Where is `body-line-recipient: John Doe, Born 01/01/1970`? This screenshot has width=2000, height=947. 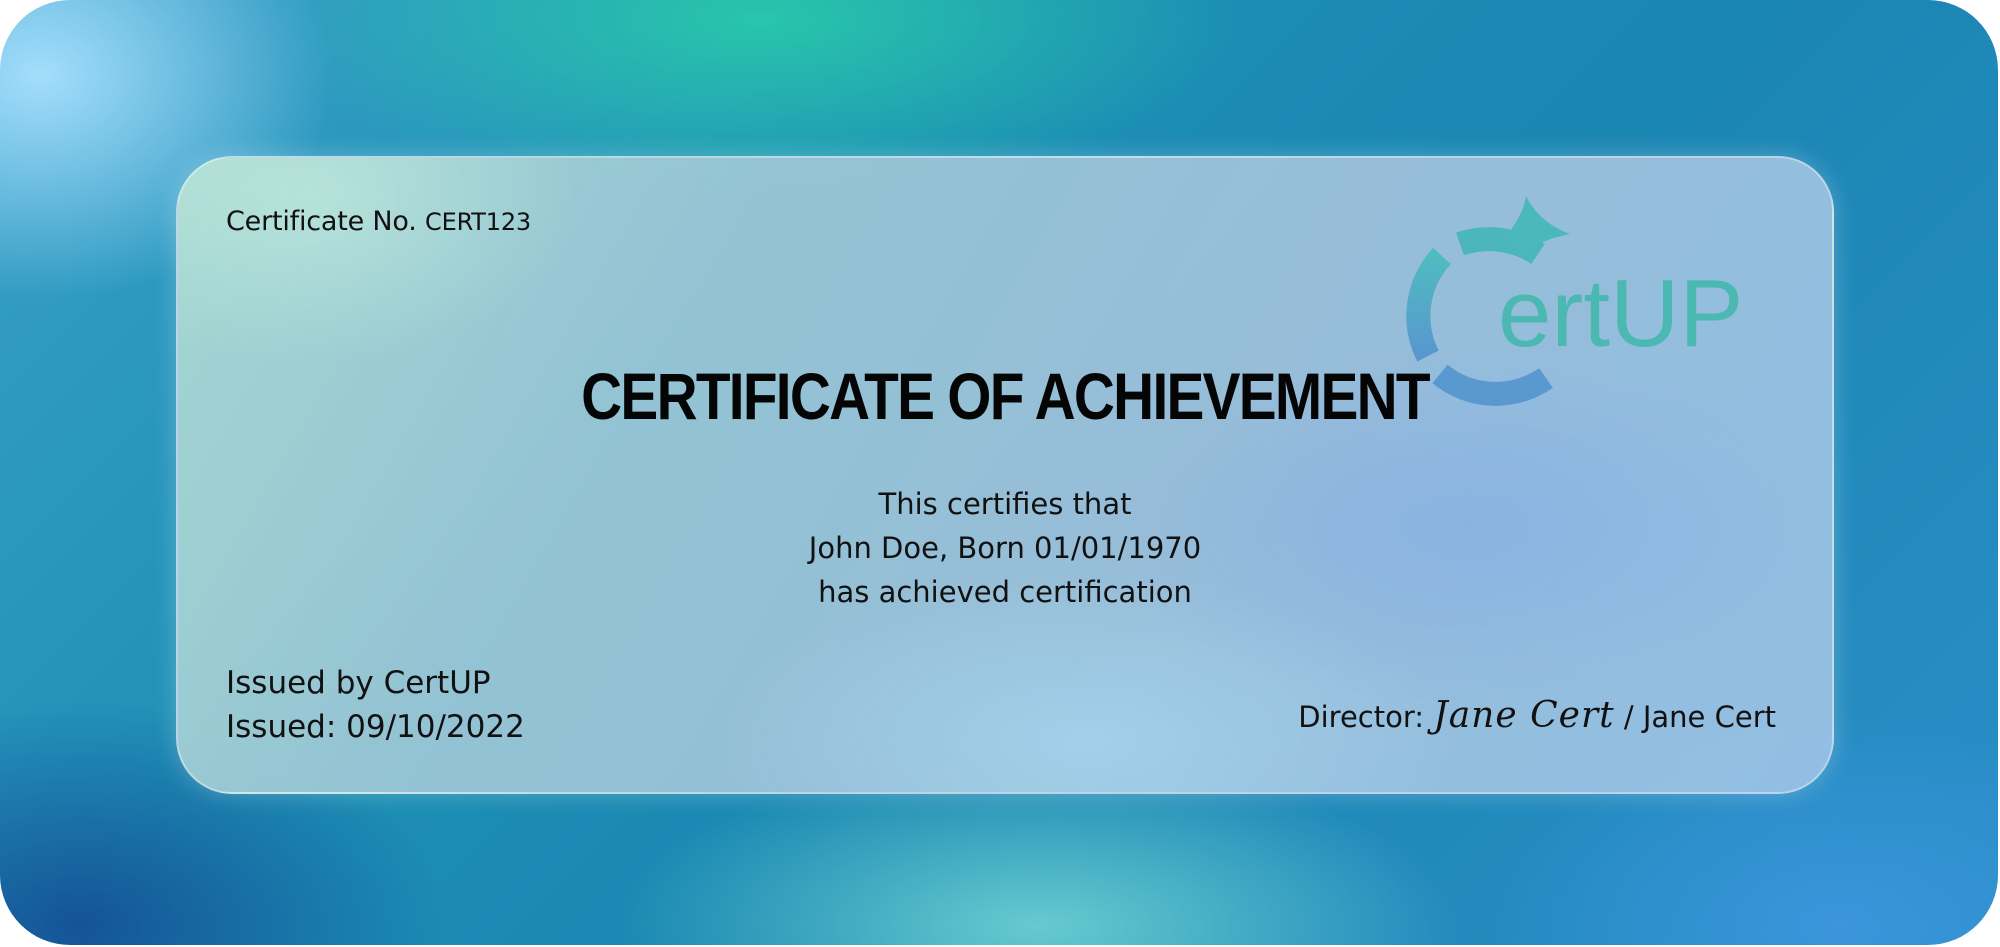 body-line-recipient: John Doe, Born 01/01/1970 is located at coordinates (1005, 548).